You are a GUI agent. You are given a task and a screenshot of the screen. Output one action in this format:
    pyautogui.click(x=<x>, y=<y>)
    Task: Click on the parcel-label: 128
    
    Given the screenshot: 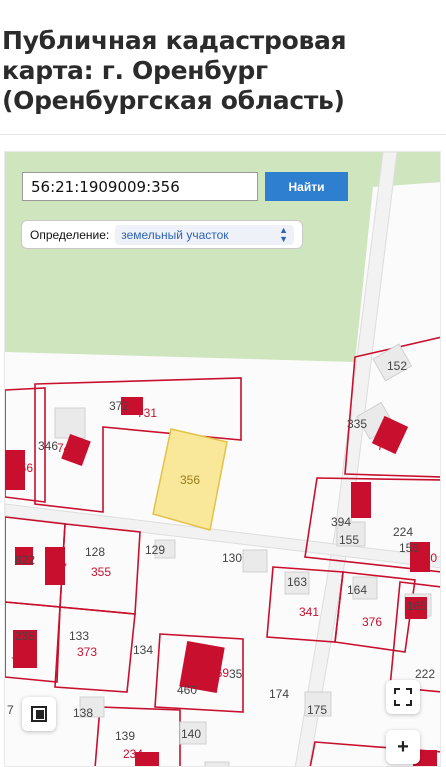 What is the action you would take?
    pyautogui.click(x=95, y=552)
    